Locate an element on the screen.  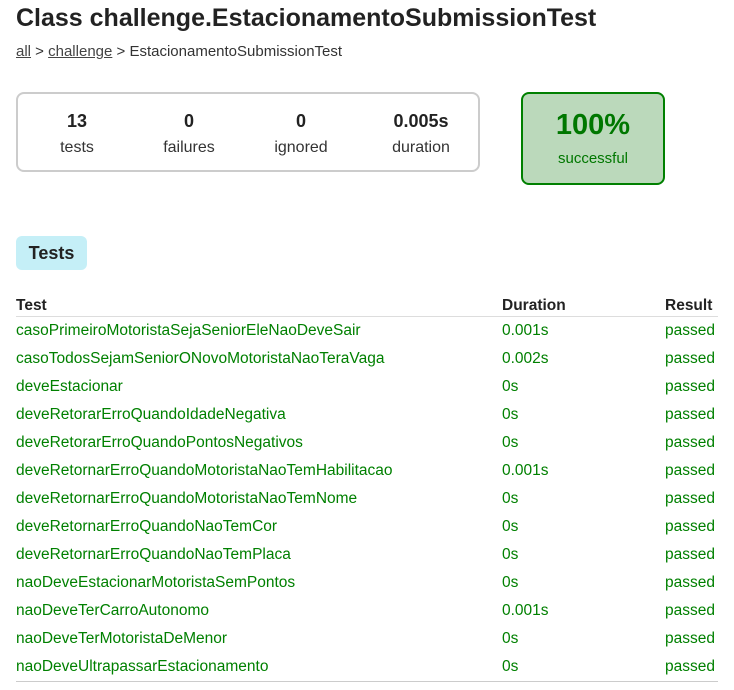
tests-counter: 13 tests is located at coordinates (77, 134).